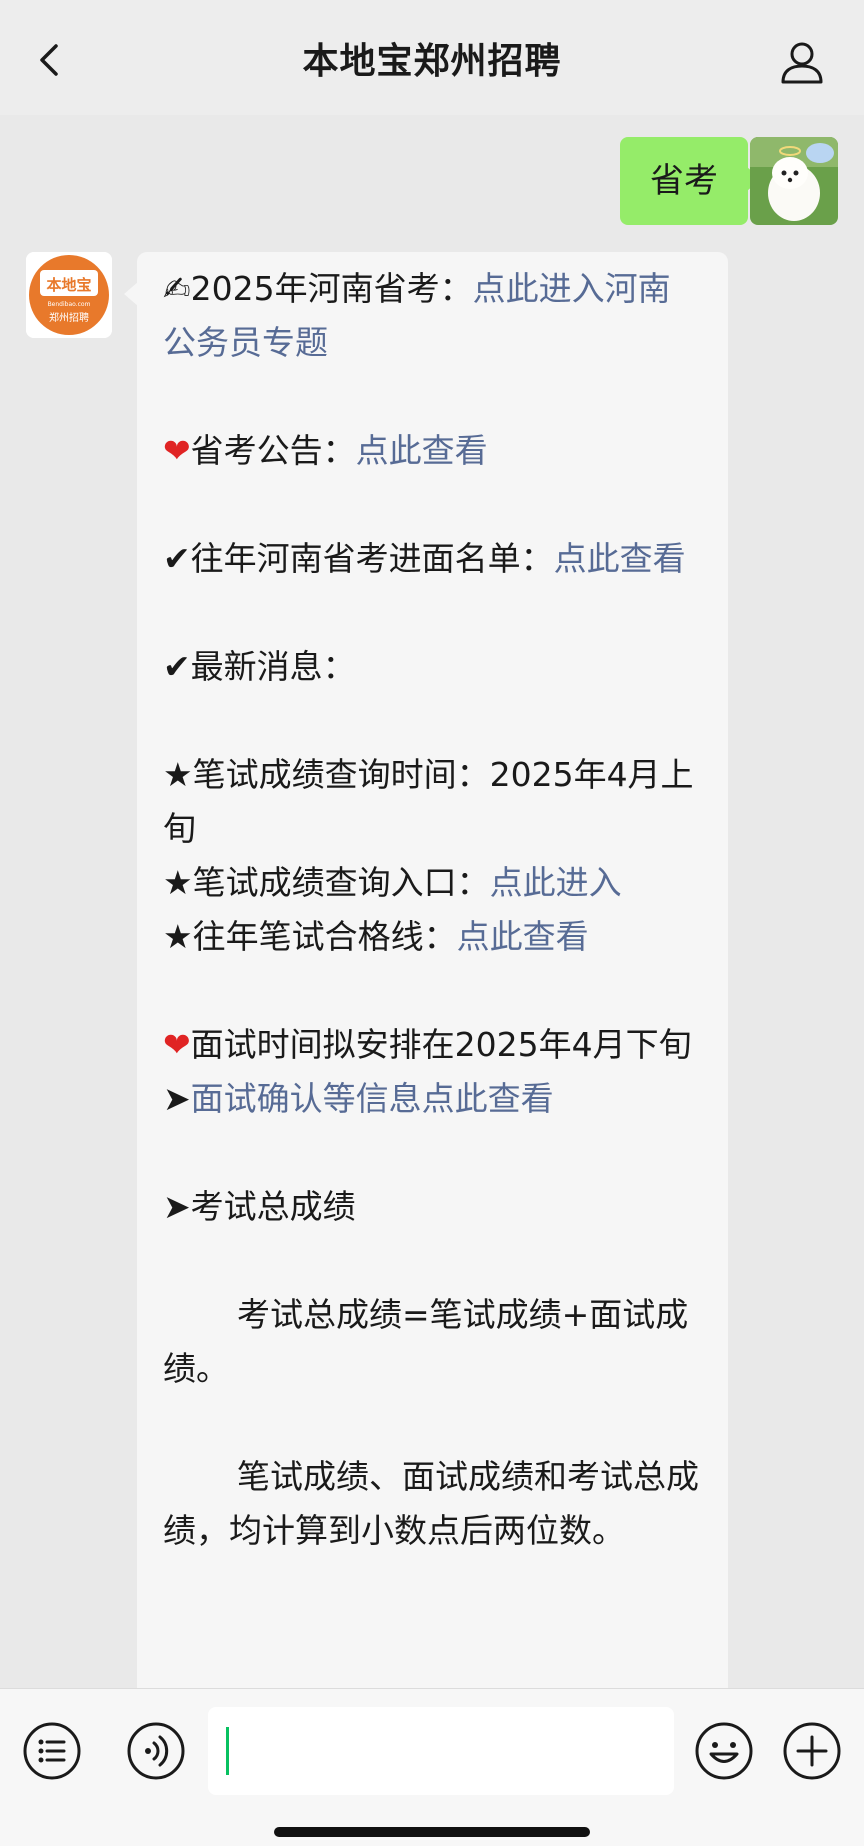 Image resolution: width=864 pixels, height=1846 pixels. What do you see at coordinates (372, 1098) in the screenshot?
I see `interview-confirm-link: 面试确认等信息点此查看` at bounding box center [372, 1098].